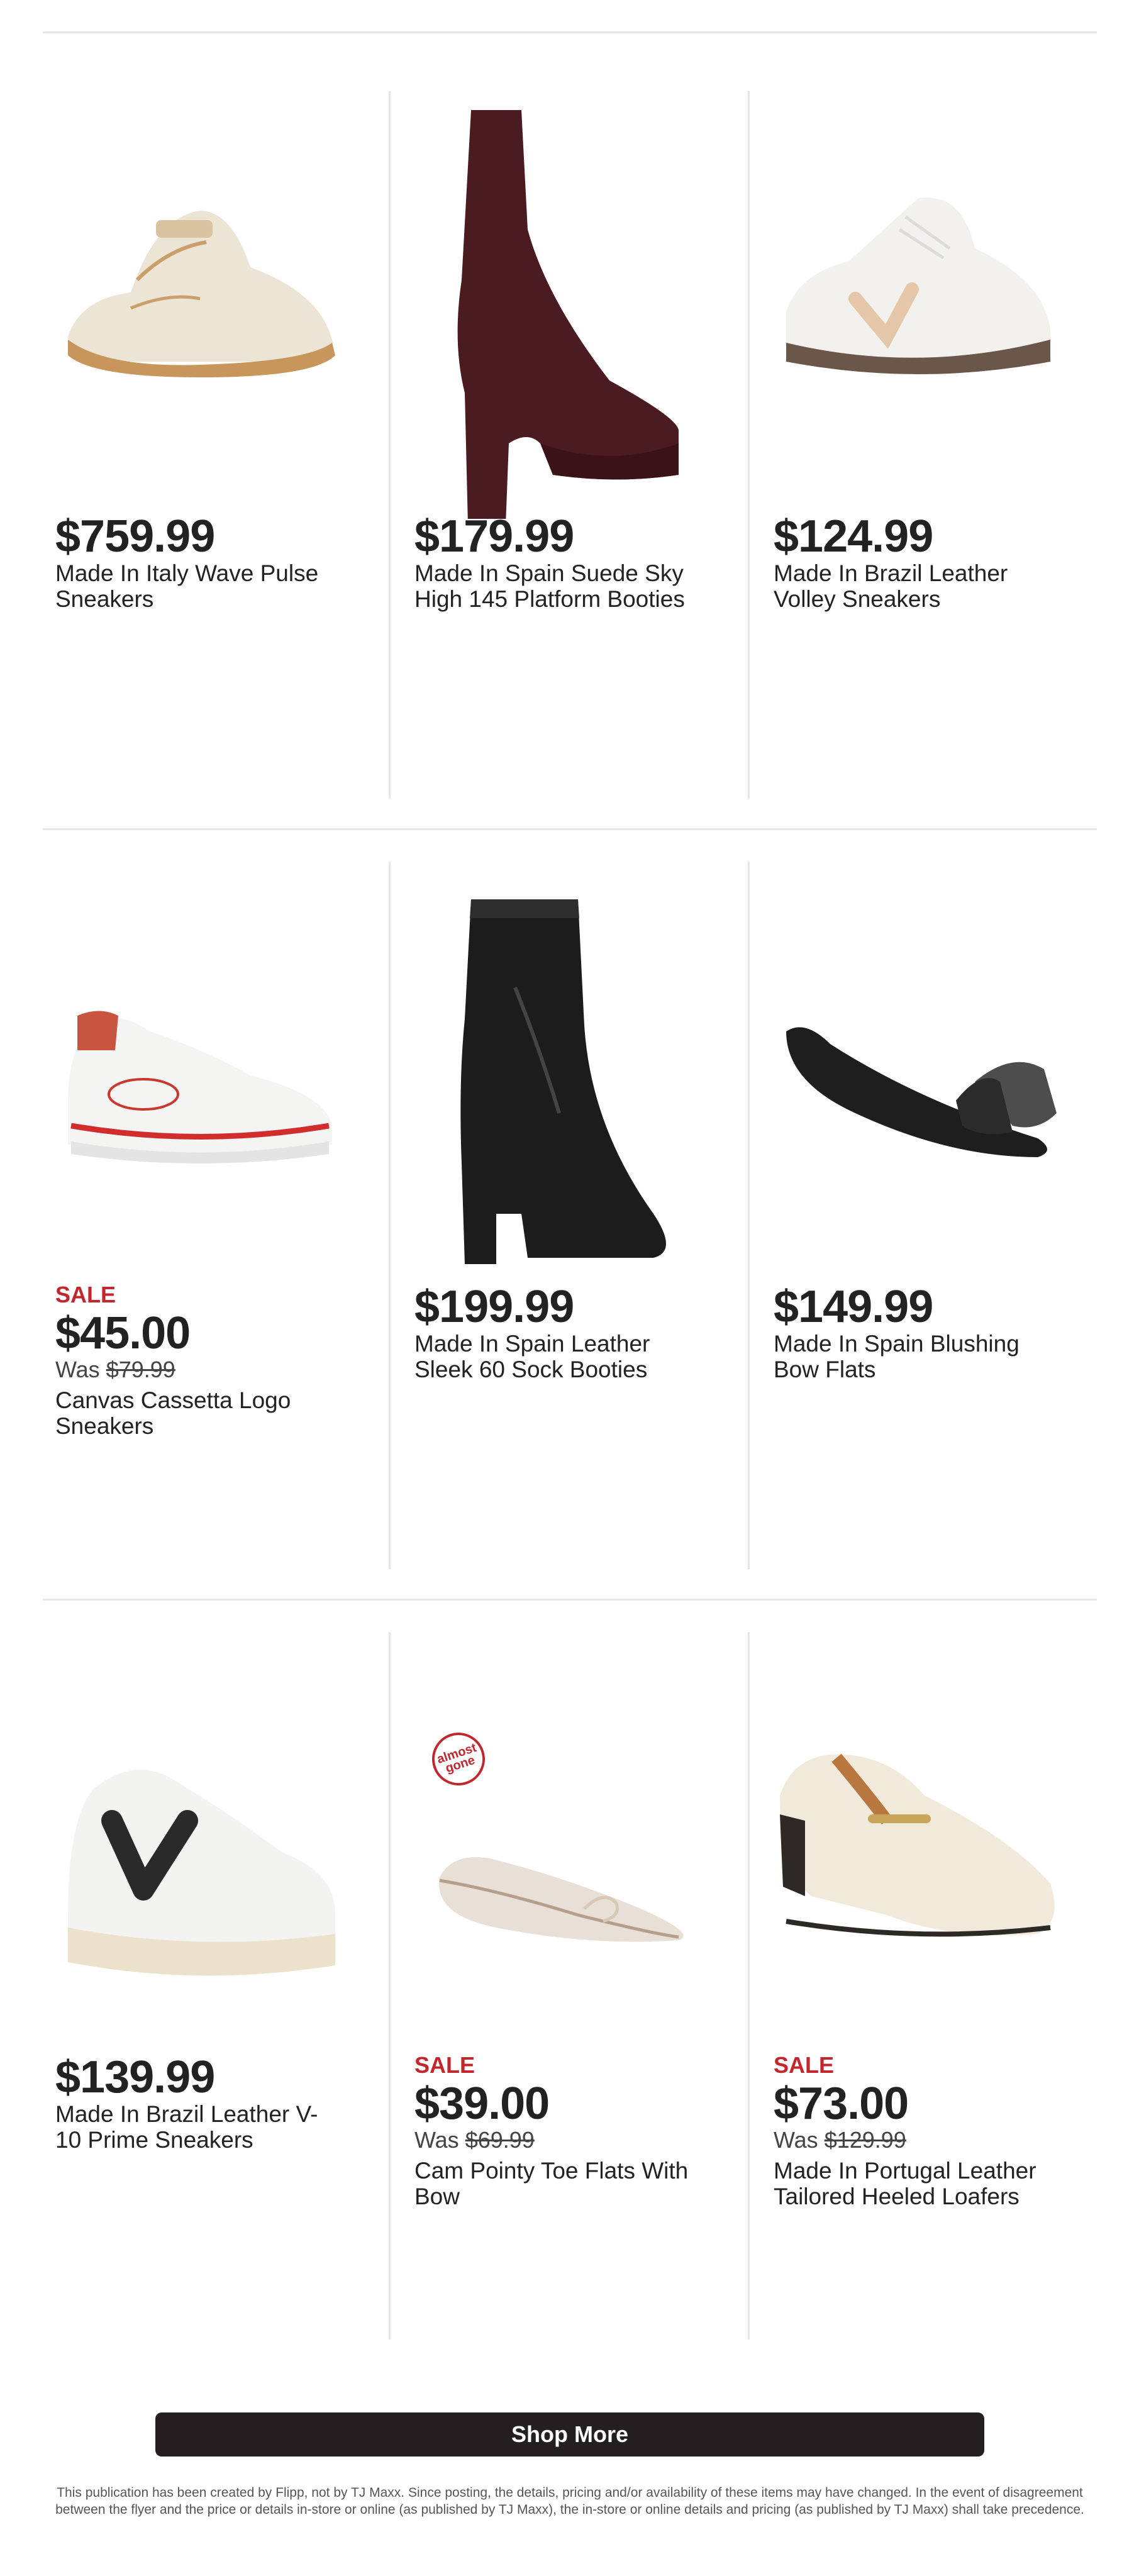 Image resolution: width=1139 pixels, height=2576 pixels. Describe the element at coordinates (841, 2104) in the screenshot. I see `product-price: $73.00` at that location.